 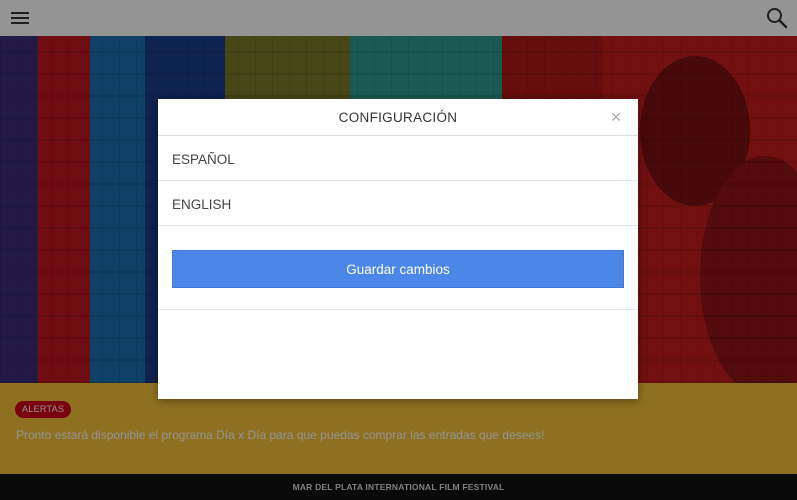 What do you see at coordinates (398, 269) in the screenshot?
I see `save-changes-button: Guardar cambios` at bounding box center [398, 269].